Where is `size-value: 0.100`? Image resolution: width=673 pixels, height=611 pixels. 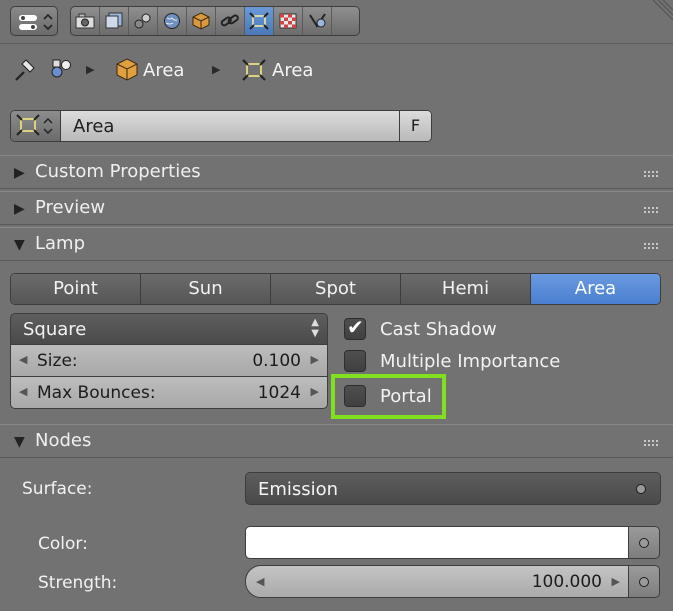 size-value: 0.100 is located at coordinates (276, 361).